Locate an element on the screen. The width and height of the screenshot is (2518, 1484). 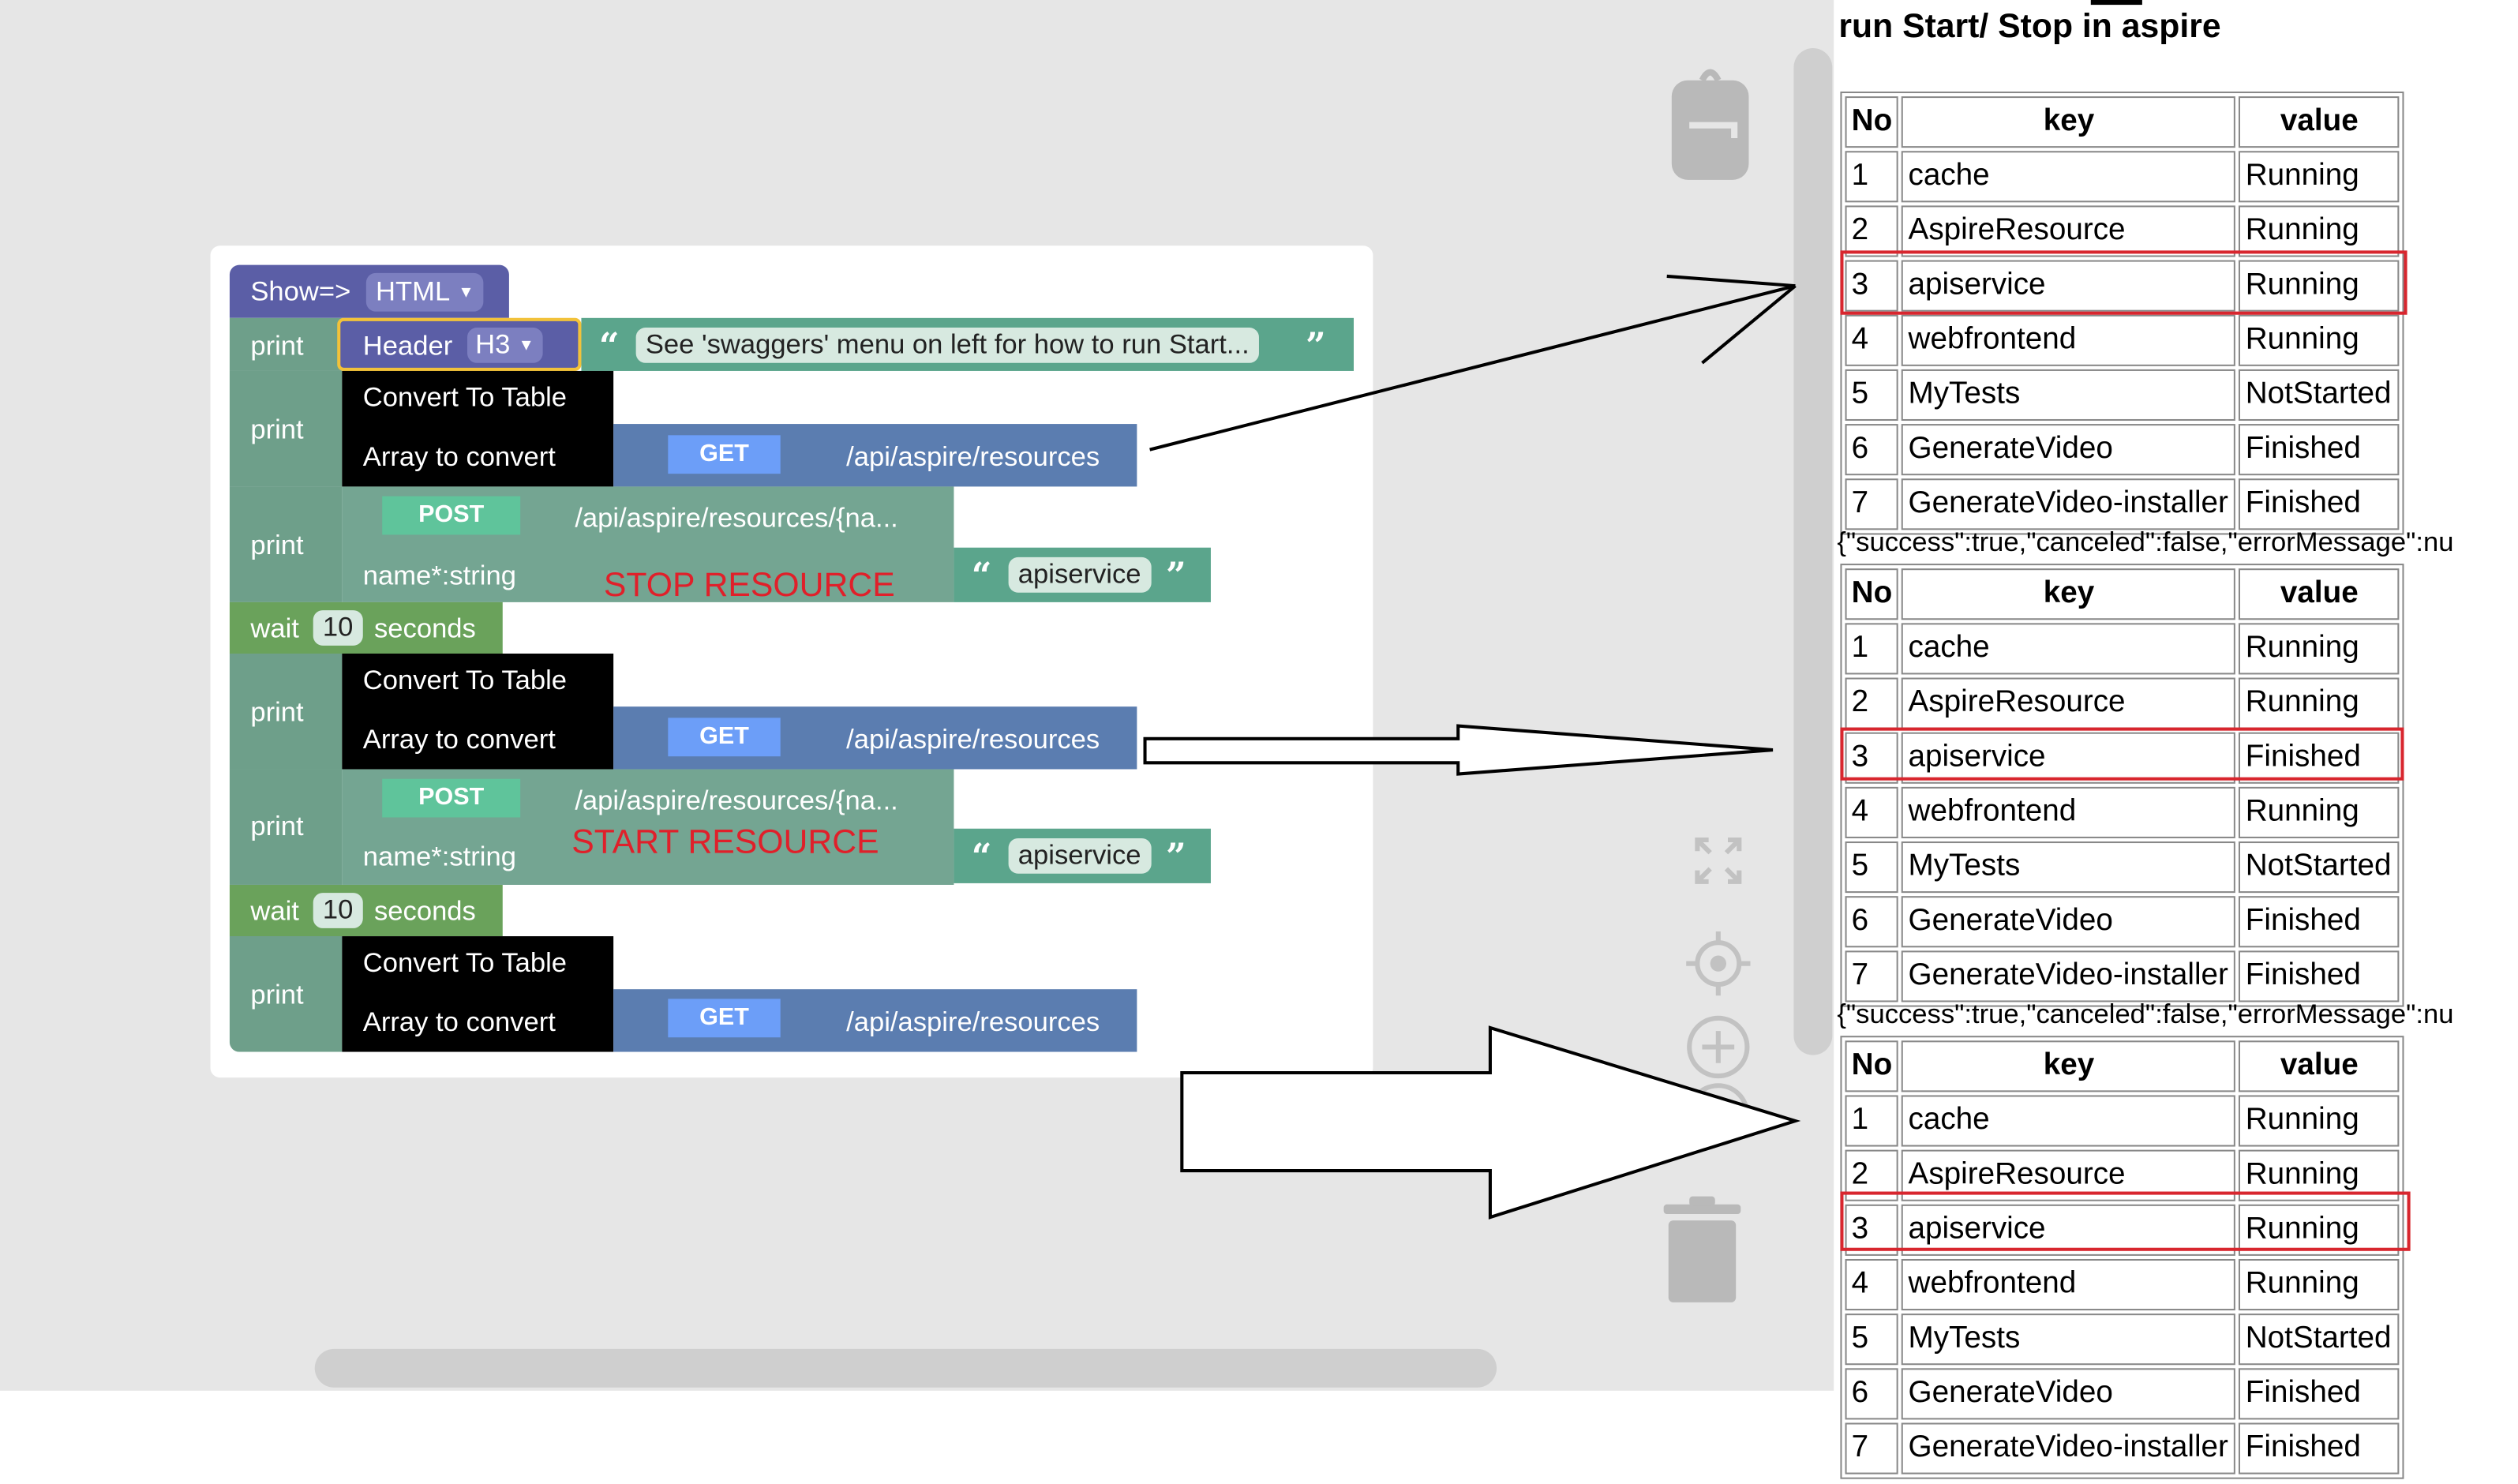
cell-key: webfrontend is located at coordinates (2069, 340).